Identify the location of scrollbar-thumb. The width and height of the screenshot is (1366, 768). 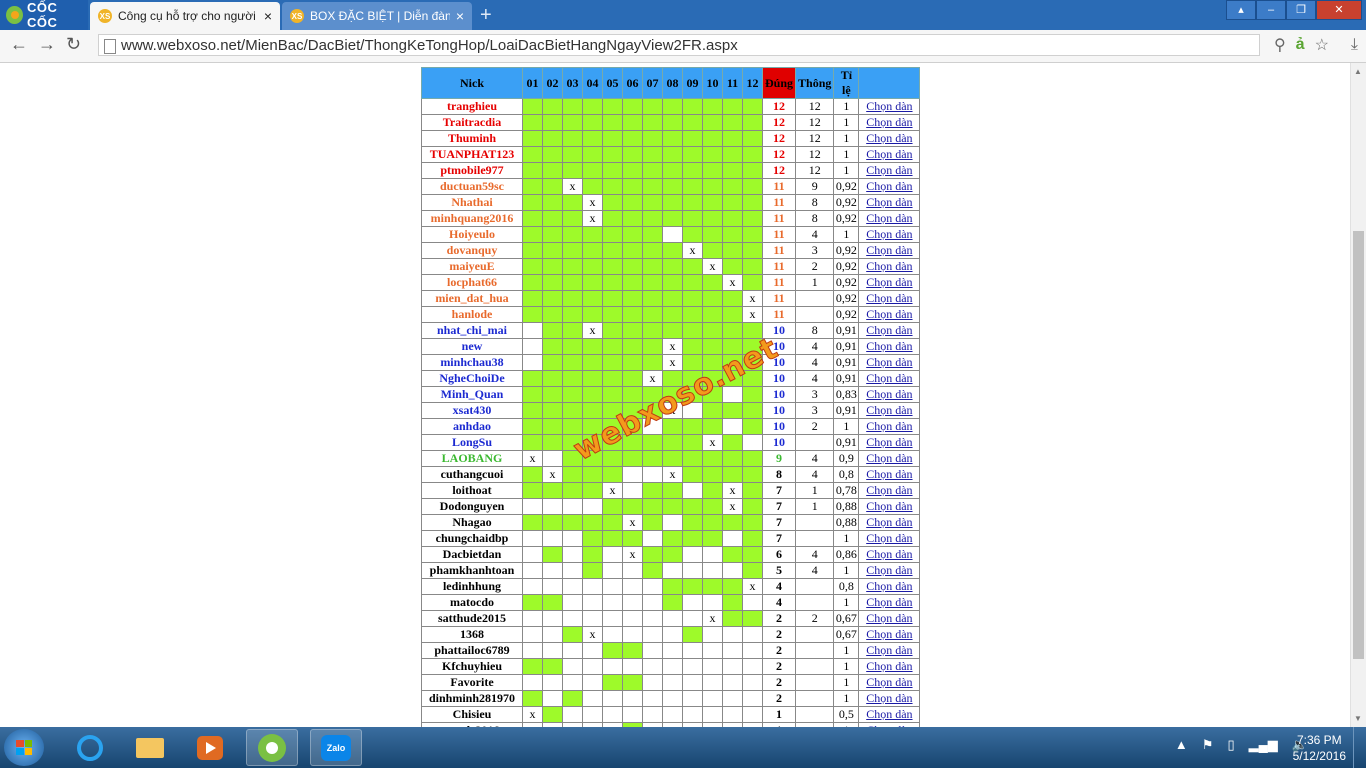
(1358, 445).